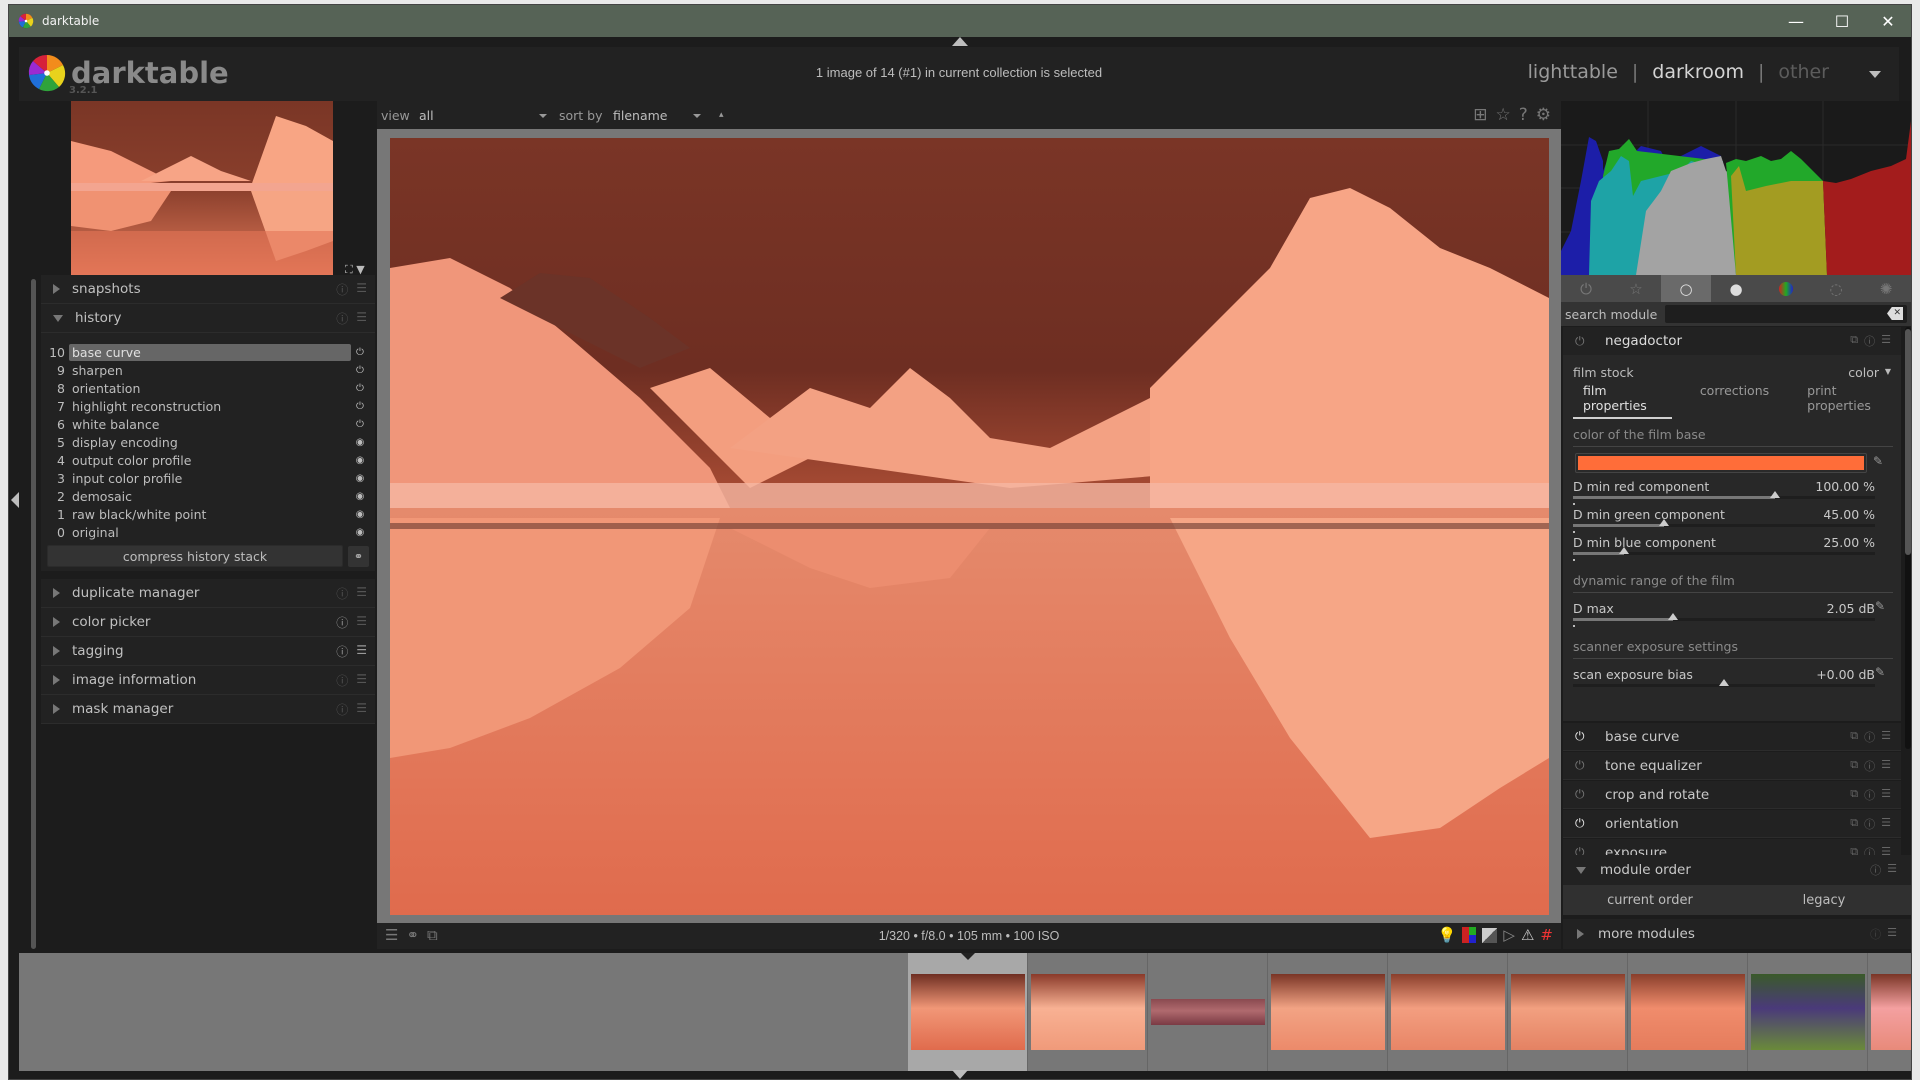 This screenshot has height=1080, width=1920. I want to click on slider-dmax: D max 2.05 dB, so click(1724, 615).